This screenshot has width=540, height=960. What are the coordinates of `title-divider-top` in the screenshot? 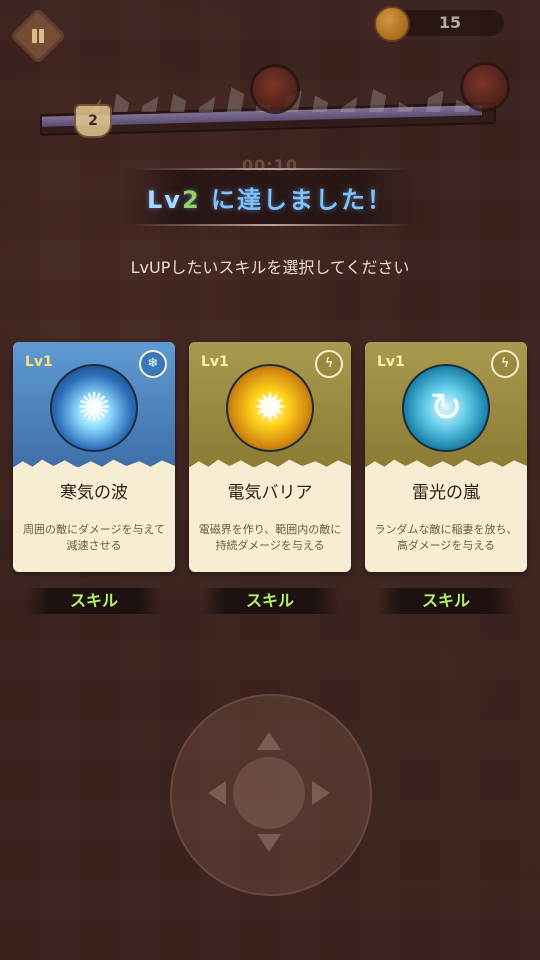 It's located at (270, 169).